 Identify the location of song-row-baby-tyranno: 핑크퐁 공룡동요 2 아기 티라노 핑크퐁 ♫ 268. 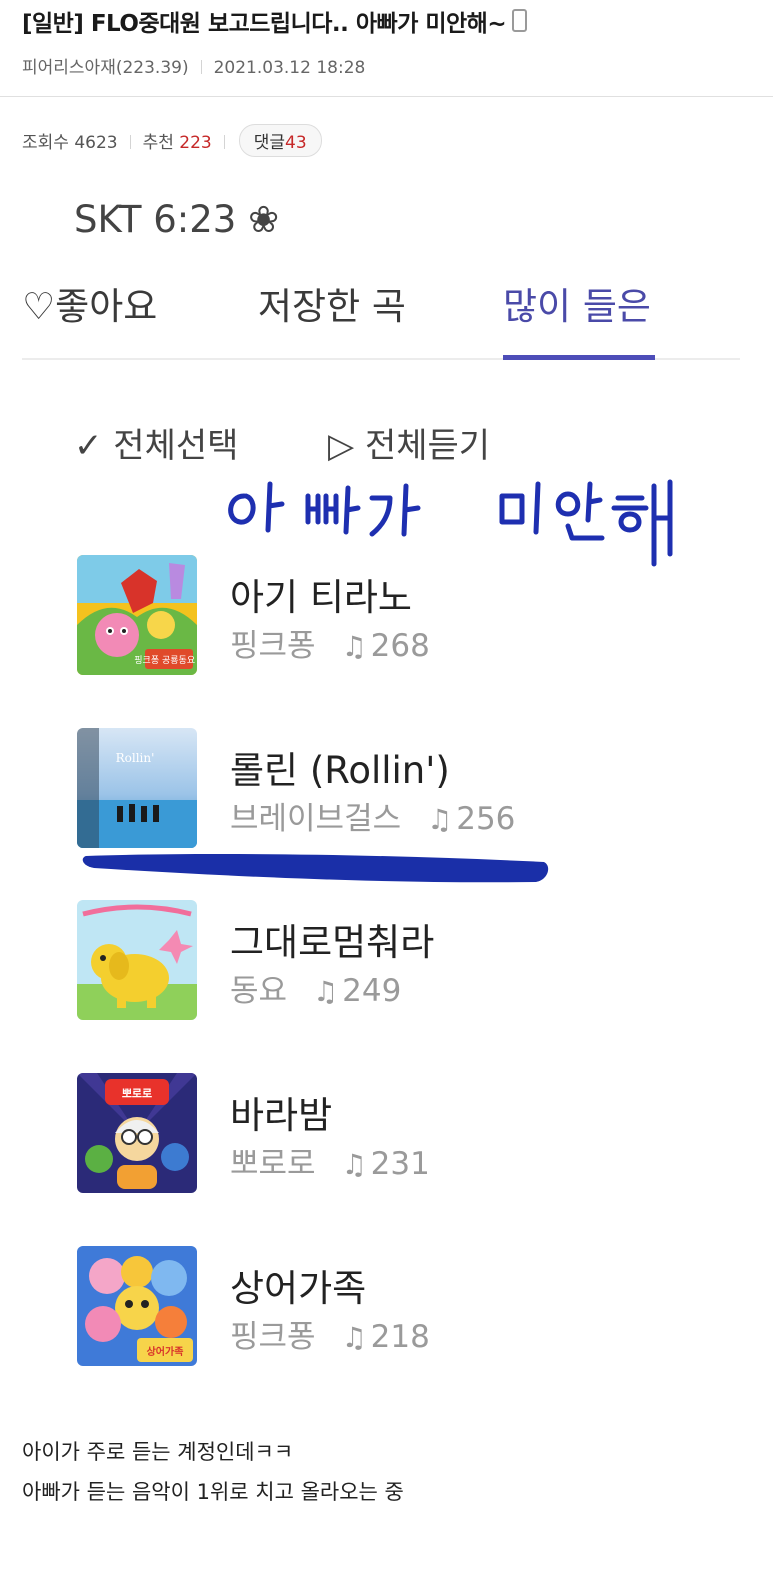
(377, 616).